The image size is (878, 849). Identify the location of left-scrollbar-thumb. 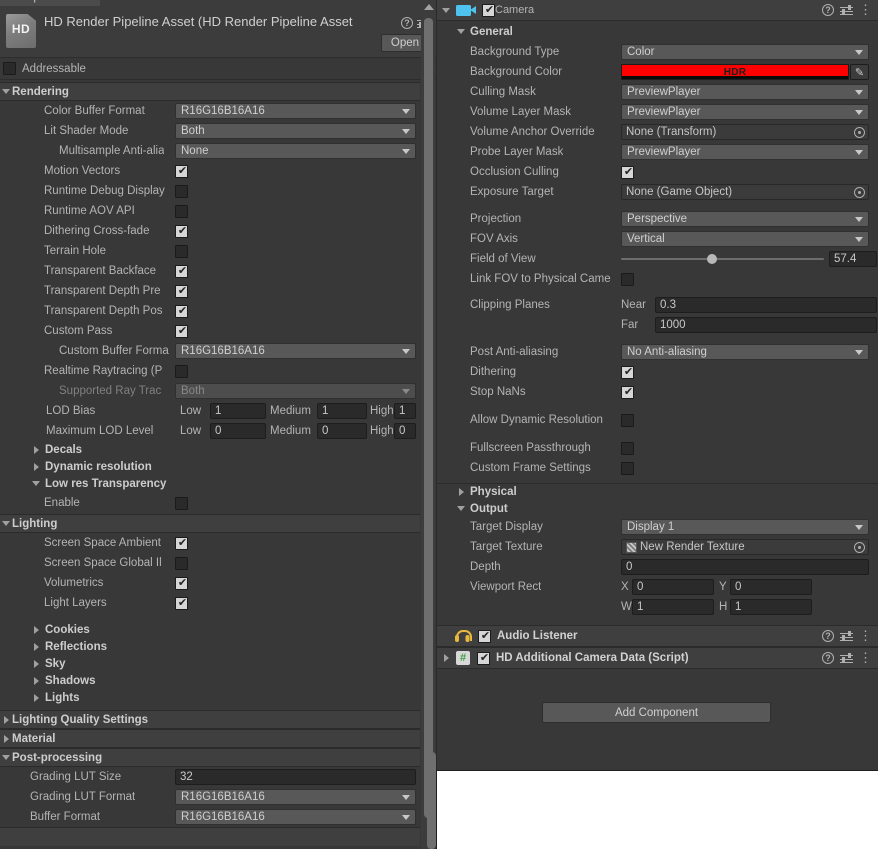
(428, 418).